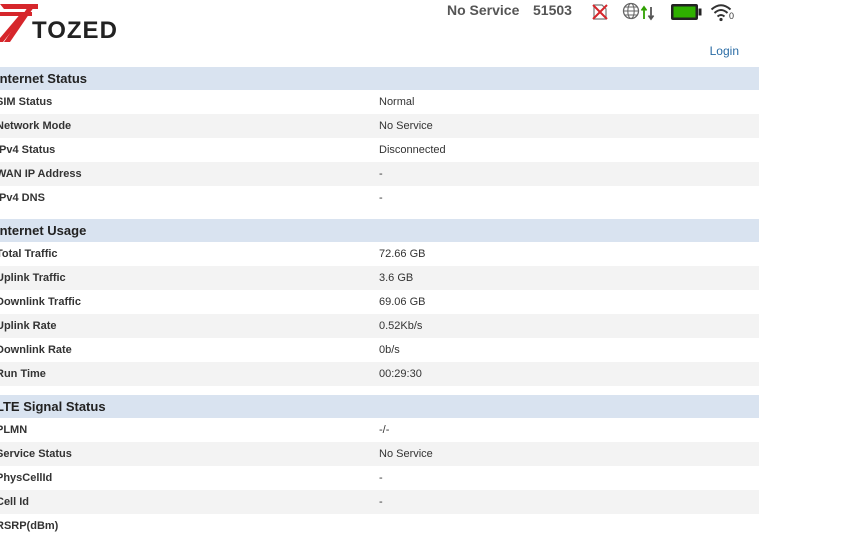 The width and height of the screenshot is (856, 538). I want to click on table-row: Uplink Traffic 3.6 GB, so click(379, 278).